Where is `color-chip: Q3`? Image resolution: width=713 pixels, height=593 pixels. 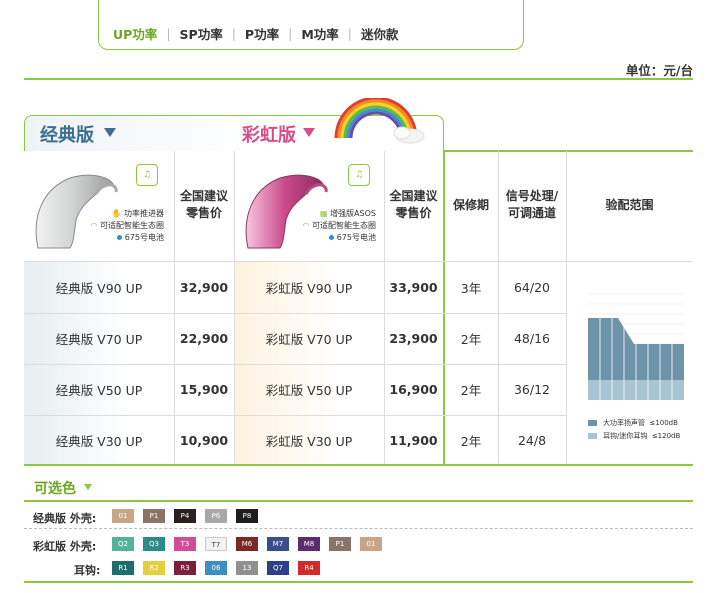
color-chip: Q3 is located at coordinates (154, 544).